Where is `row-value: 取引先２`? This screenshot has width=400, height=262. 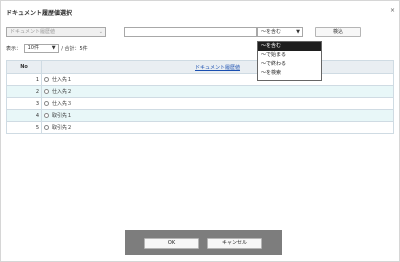
row-value: 取引先２ is located at coordinates (62, 128).